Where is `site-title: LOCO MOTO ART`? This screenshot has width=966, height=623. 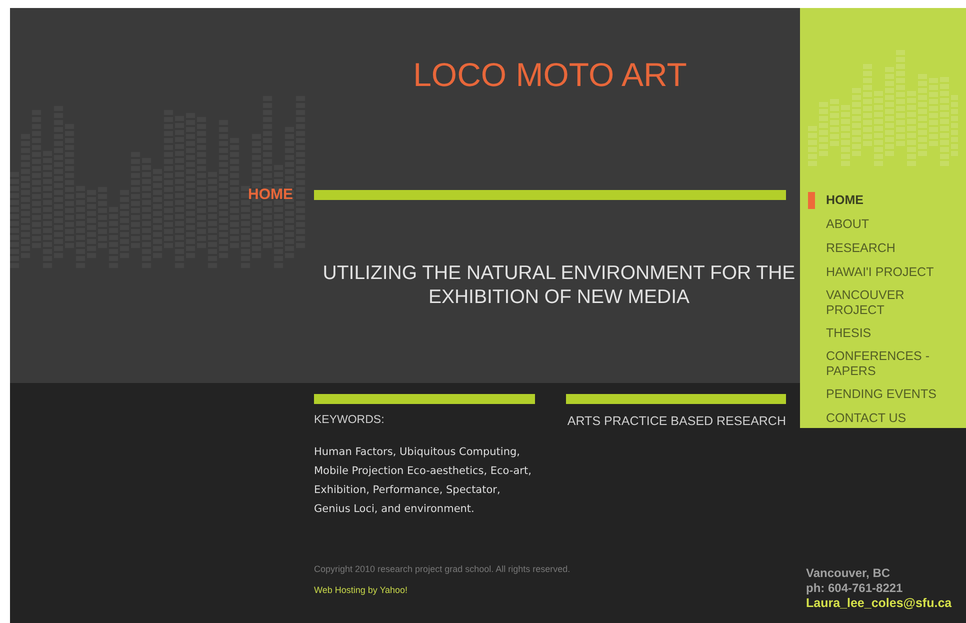
site-title: LOCO MOTO ART is located at coordinates (550, 74).